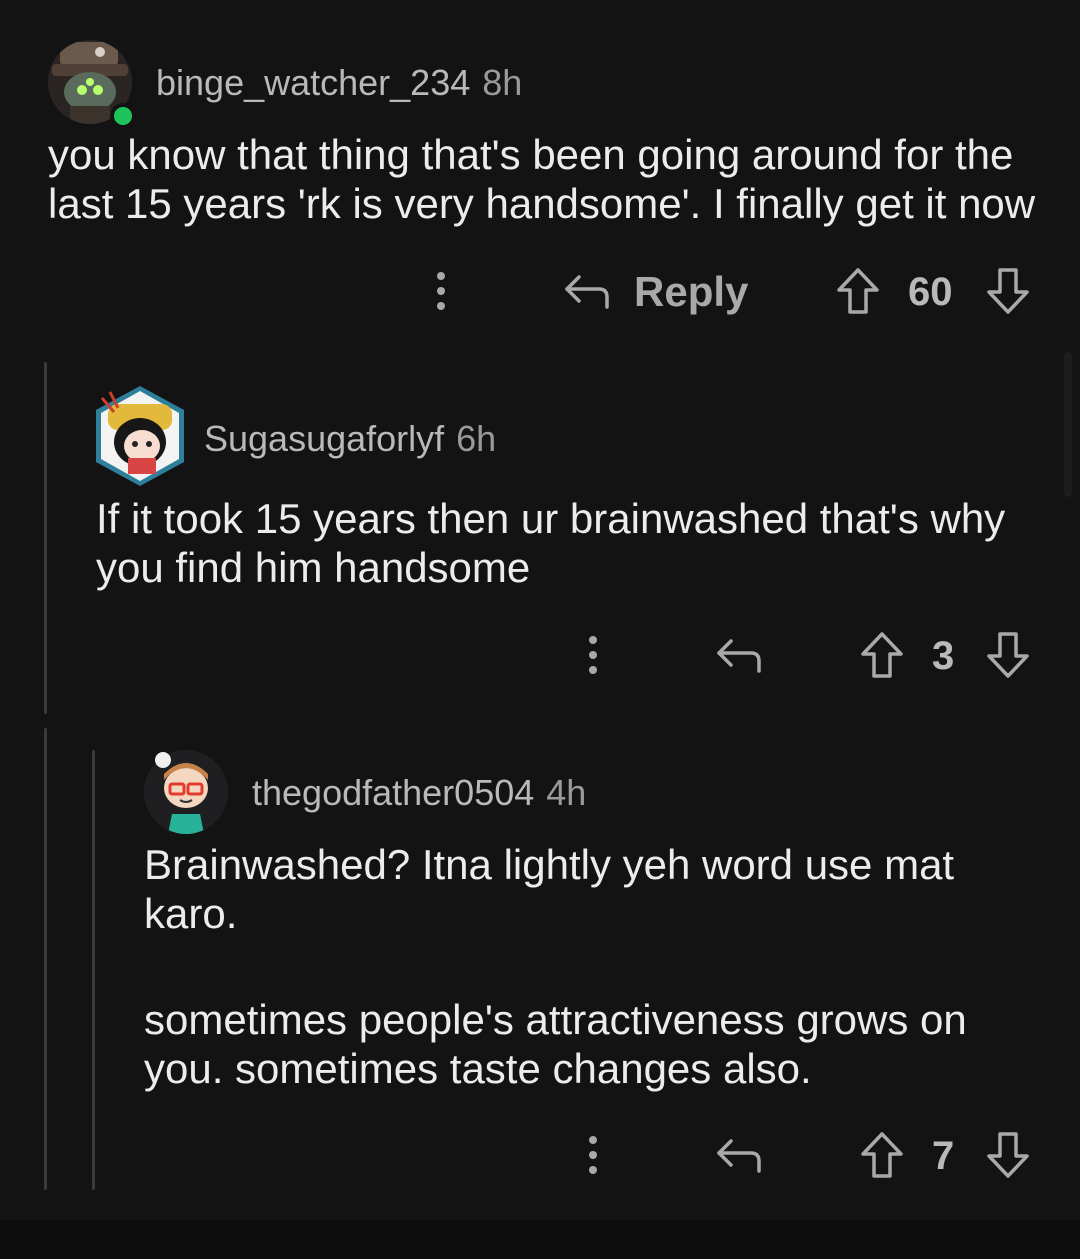 This screenshot has height=1259, width=1080. What do you see at coordinates (943, 1156) in the screenshot?
I see `vote-count: 7` at bounding box center [943, 1156].